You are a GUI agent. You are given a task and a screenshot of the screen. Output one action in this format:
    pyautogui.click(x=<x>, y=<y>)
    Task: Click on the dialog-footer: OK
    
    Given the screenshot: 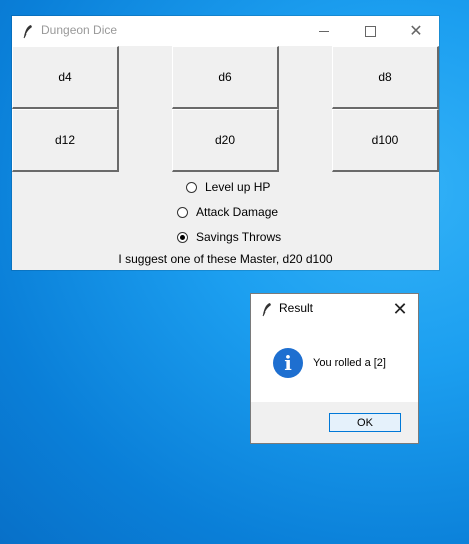 What is the action you would take?
    pyautogui.click(x=334, y=422)
    